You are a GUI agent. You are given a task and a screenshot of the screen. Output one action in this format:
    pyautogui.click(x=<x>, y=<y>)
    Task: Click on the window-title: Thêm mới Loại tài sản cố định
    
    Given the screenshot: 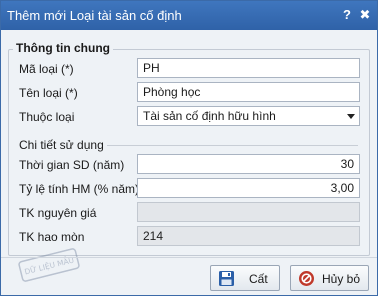 What is the action you would take?
    pyautogui.click(x=94, y=15)
    